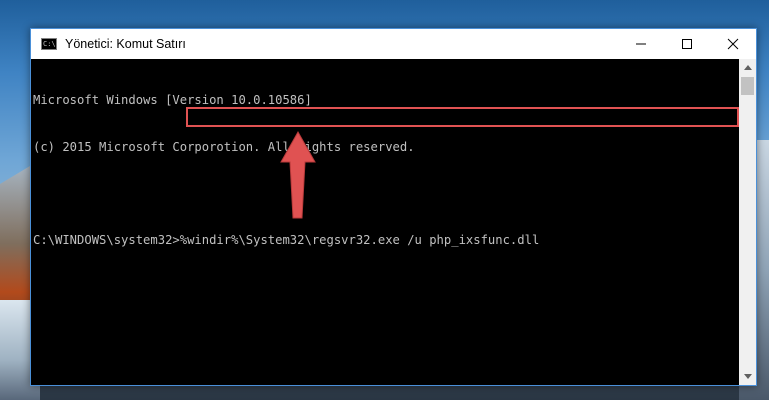 This screenshot has width=769, height=400. I want to click on up-arrow-icon, so click(298, 174).